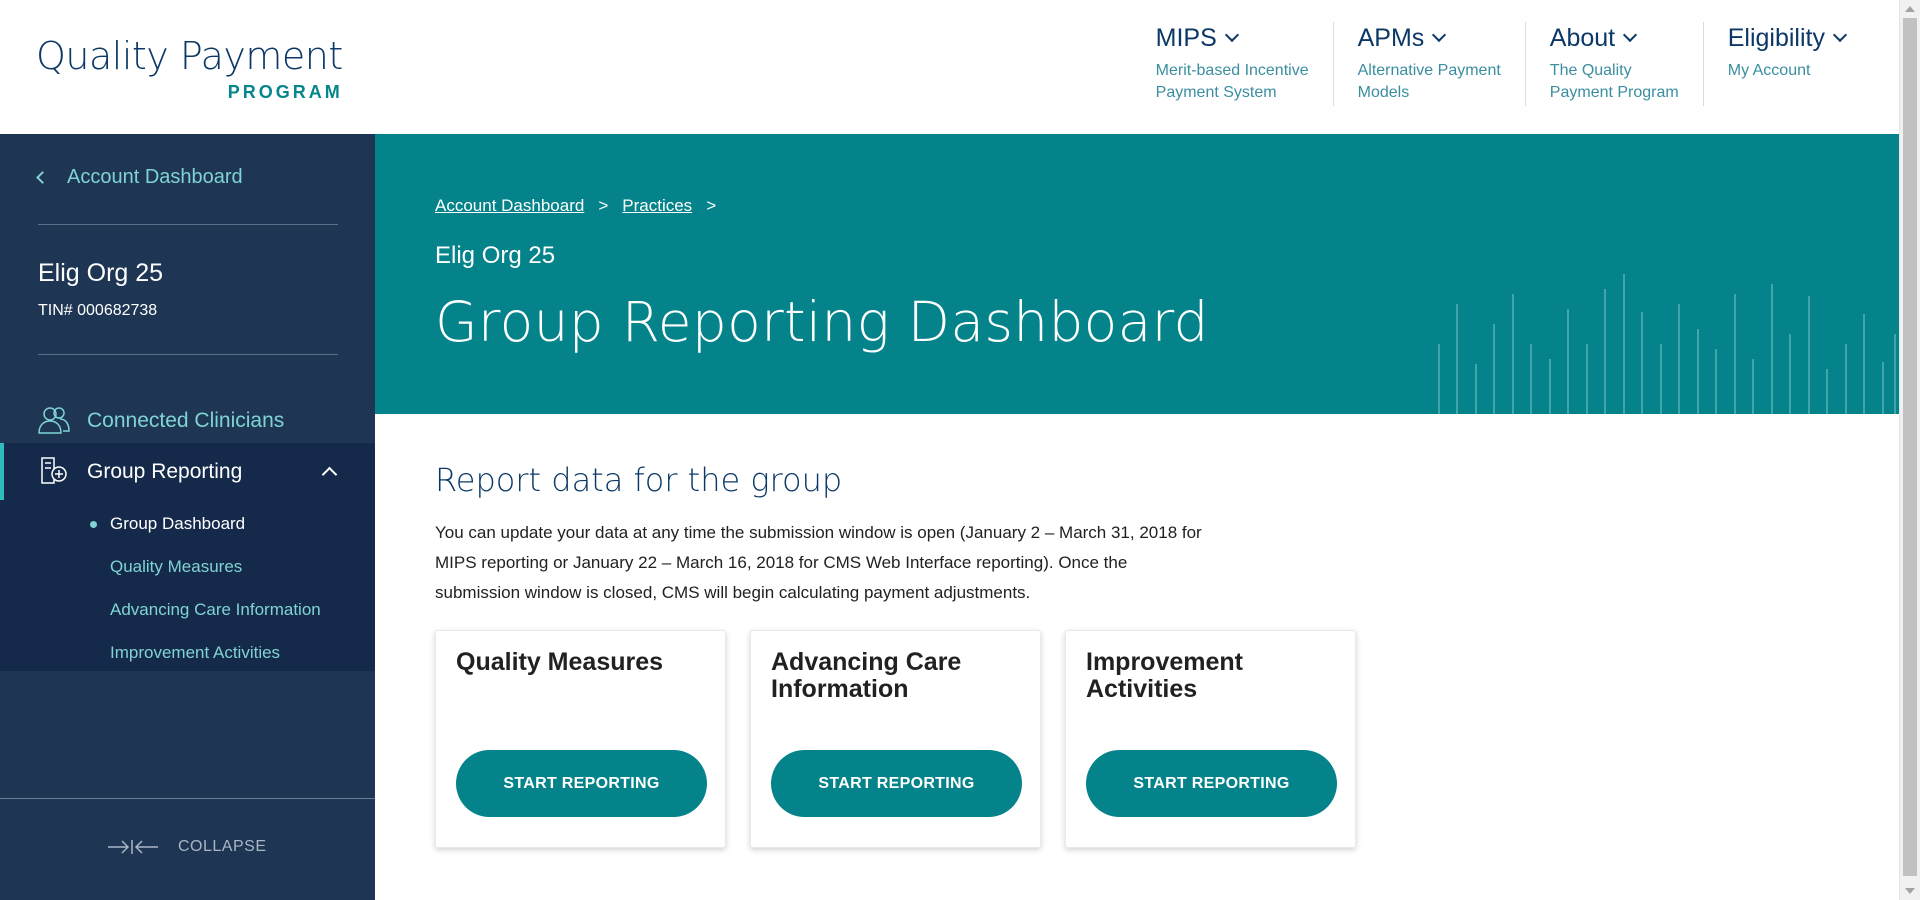 This screenshot has width=1920, height=900. I want to click on nav-eligibility: Eligibility My Account, so click(1785, 64).